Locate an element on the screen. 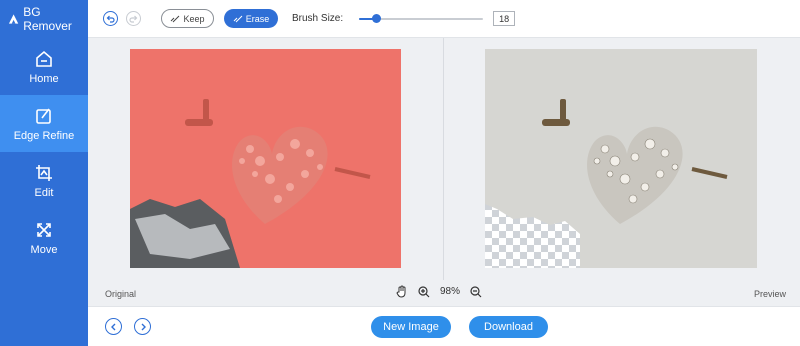  image-crop-icon is located at coordinates (44, 172).